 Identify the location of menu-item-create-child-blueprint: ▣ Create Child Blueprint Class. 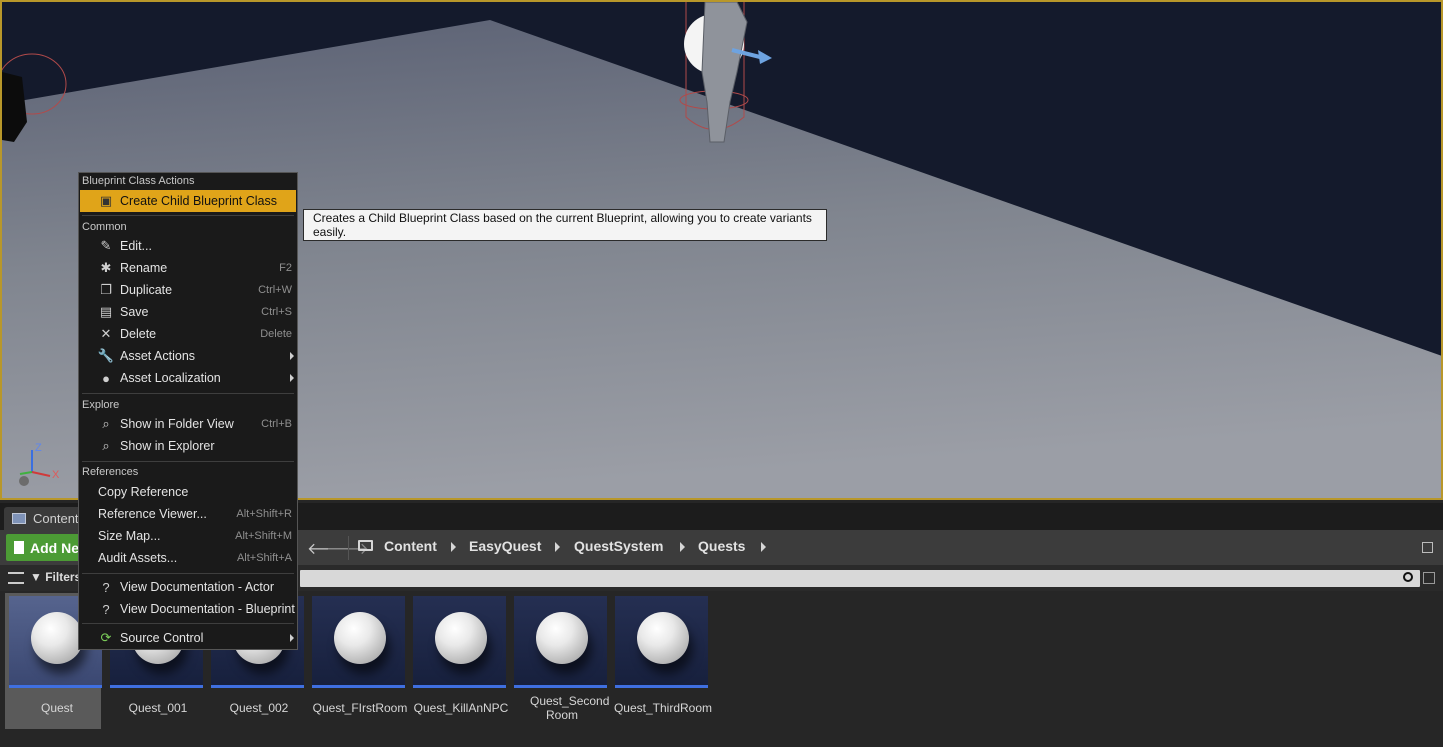
(188, 201).